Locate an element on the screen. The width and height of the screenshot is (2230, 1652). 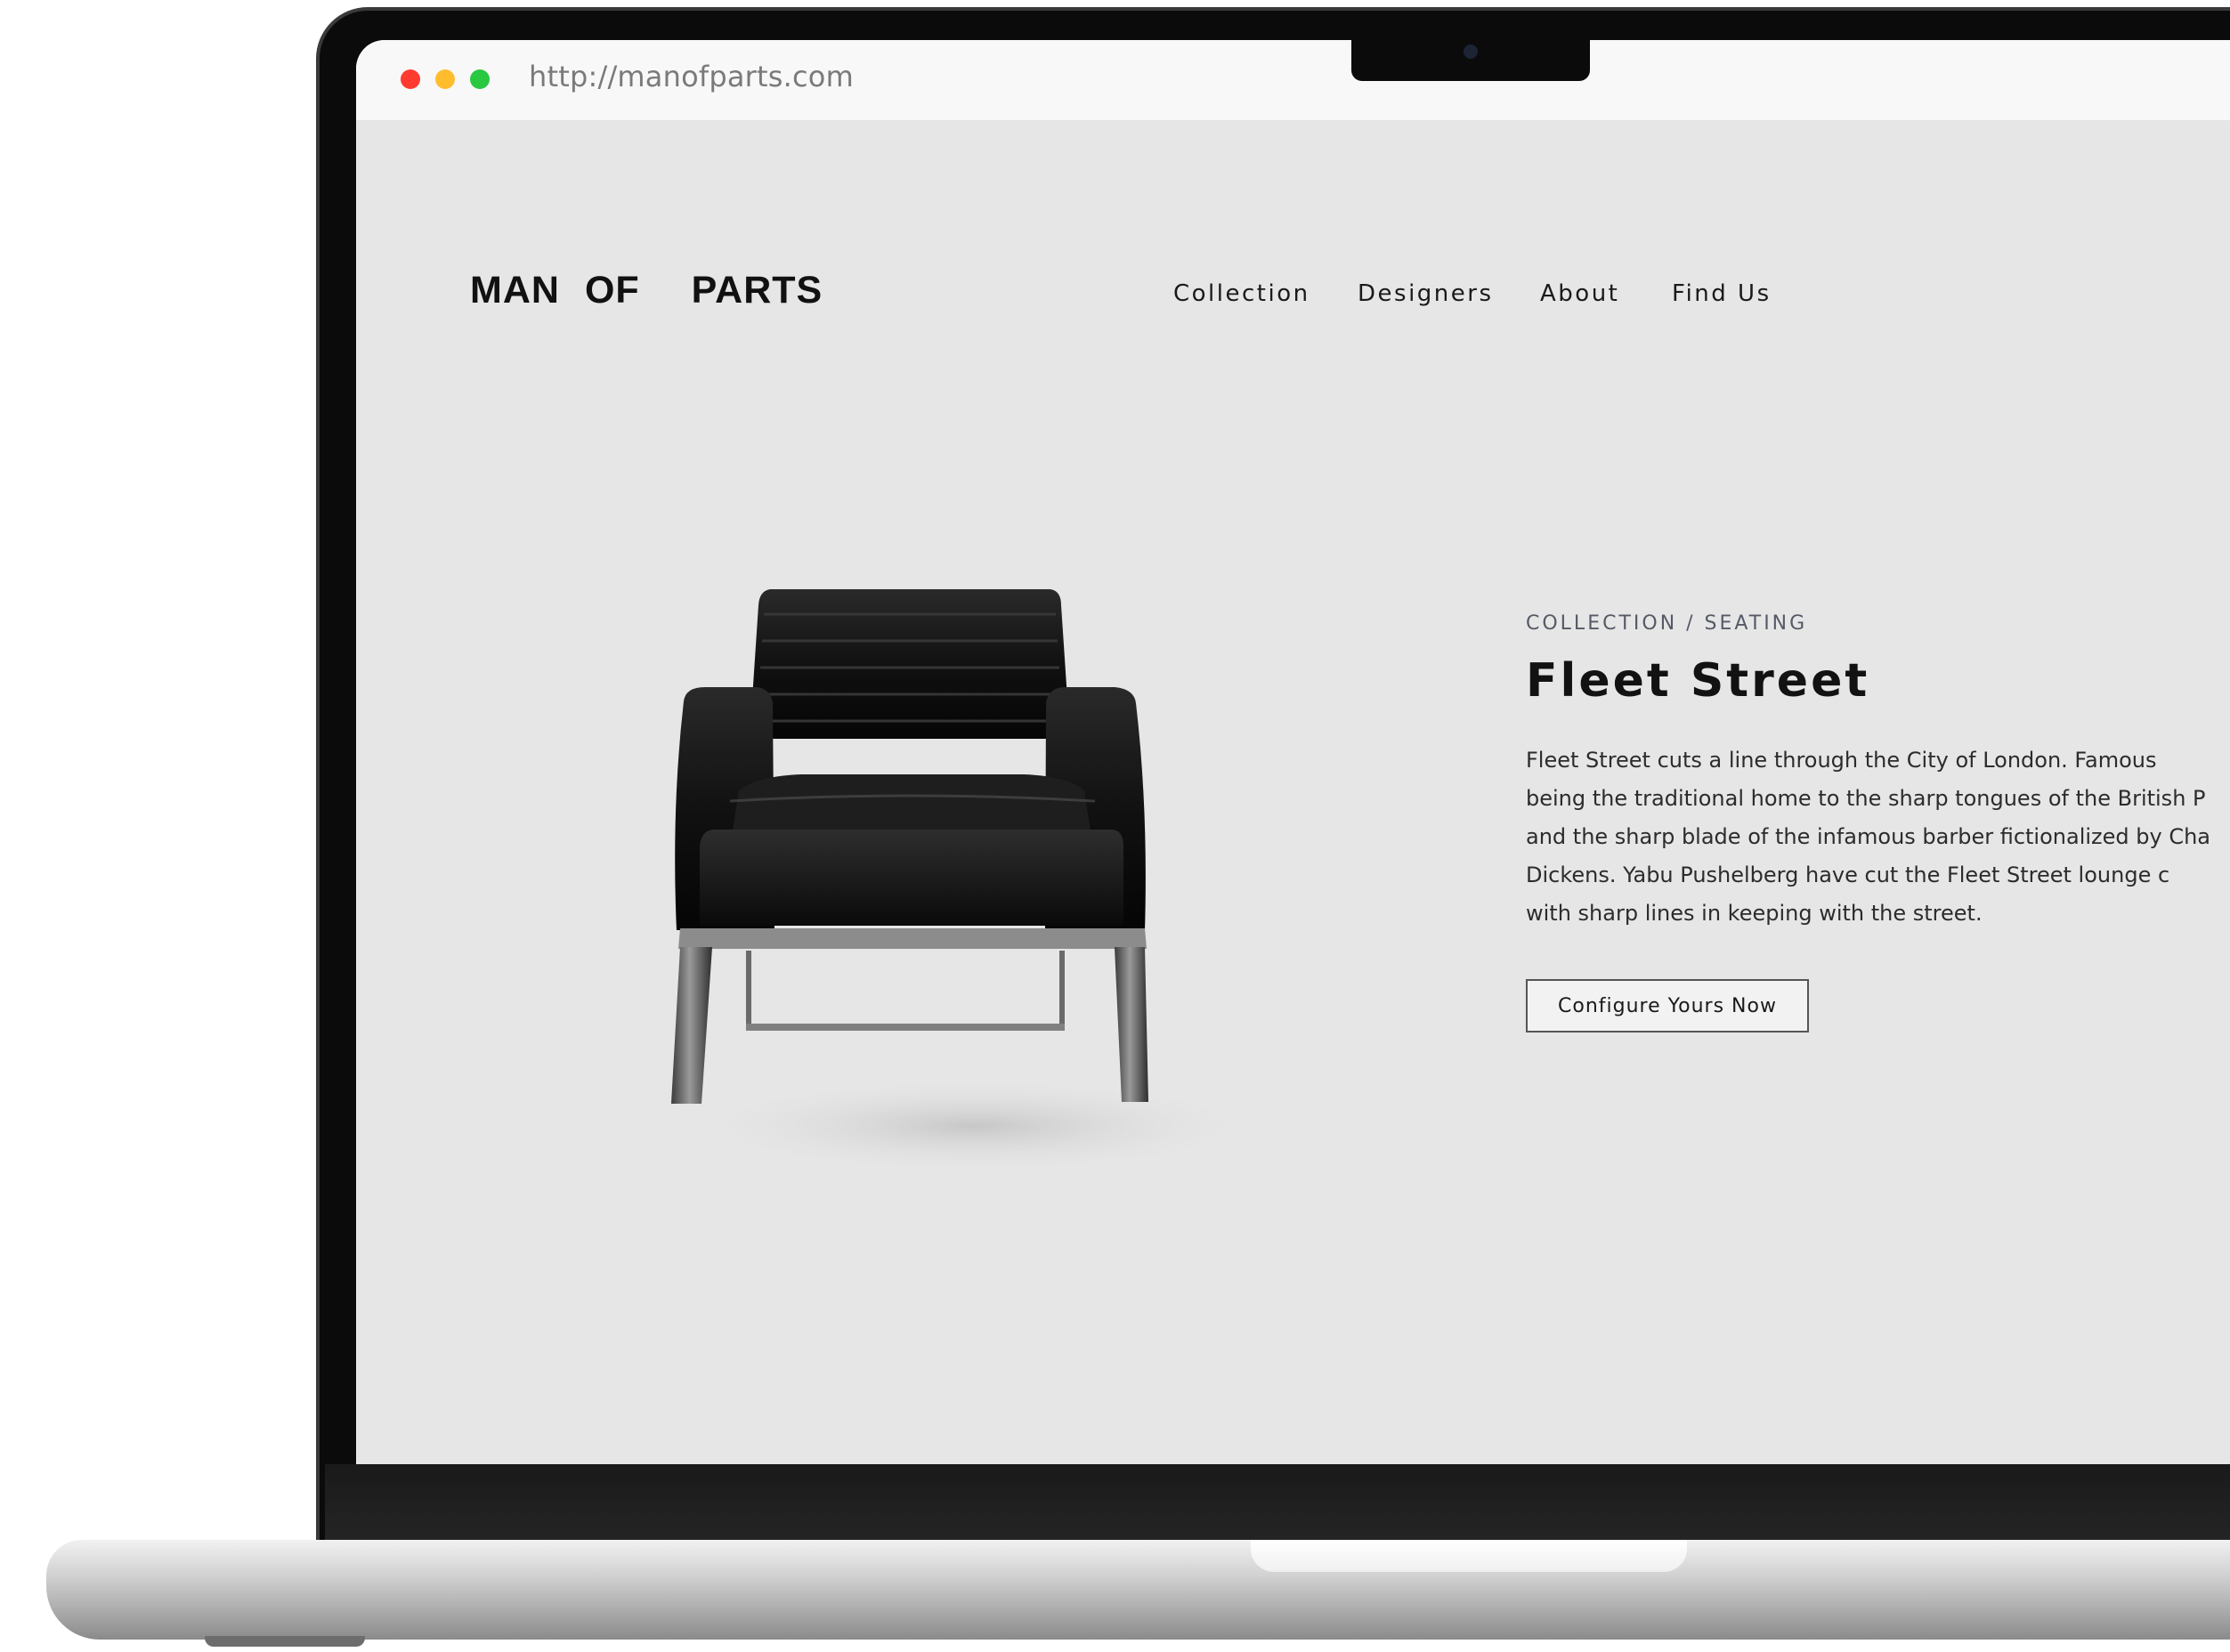
nav-link-about: About is located at coordinates (1579, 293).